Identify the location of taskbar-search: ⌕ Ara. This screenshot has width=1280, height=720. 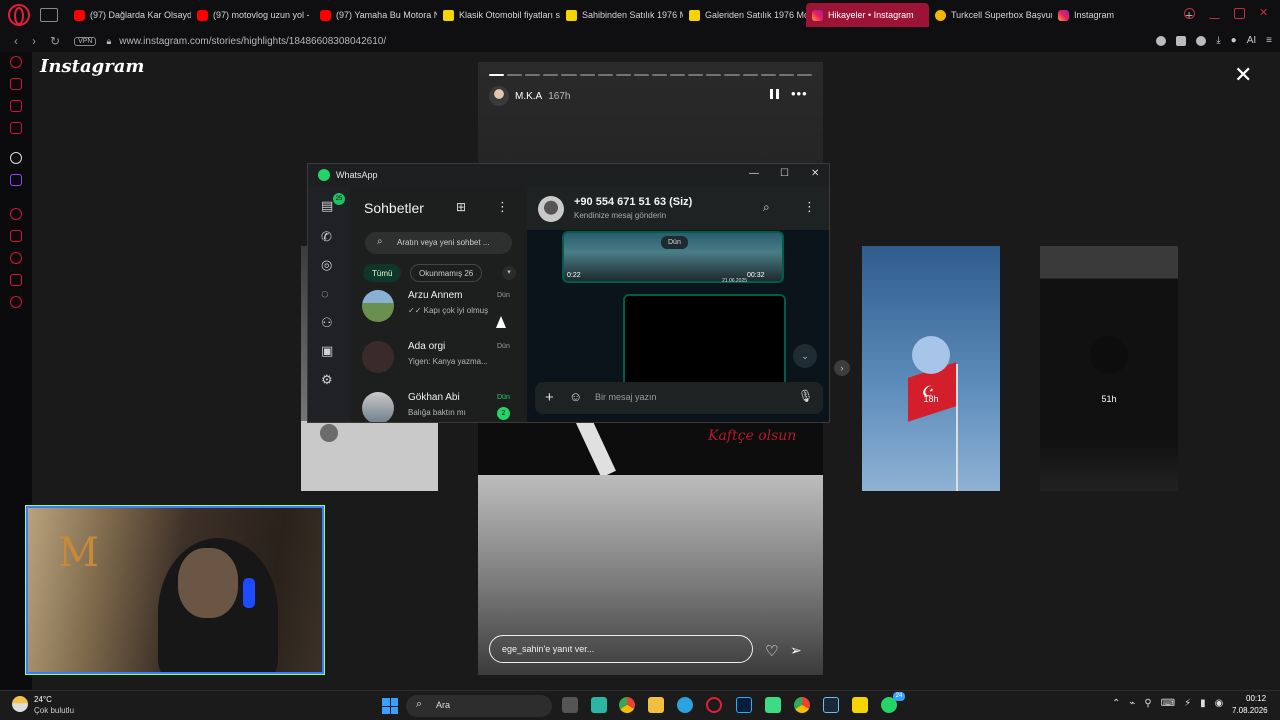
(479, 706).